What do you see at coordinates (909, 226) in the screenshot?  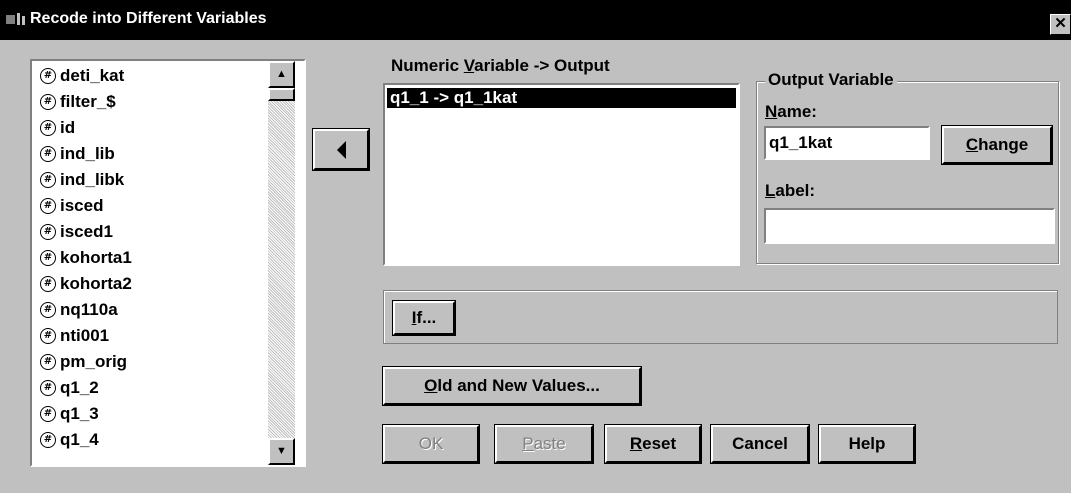 I see `output-label-field` at bounding box center [909, 226].